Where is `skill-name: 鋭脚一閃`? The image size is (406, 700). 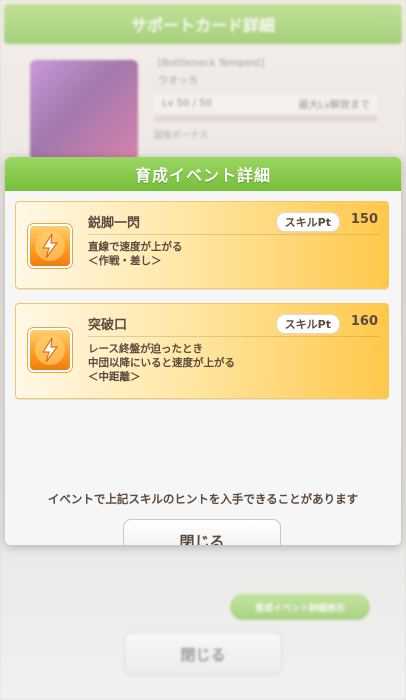 skill-name: 鋭脚一閃 is located at coordinates (114, 223).